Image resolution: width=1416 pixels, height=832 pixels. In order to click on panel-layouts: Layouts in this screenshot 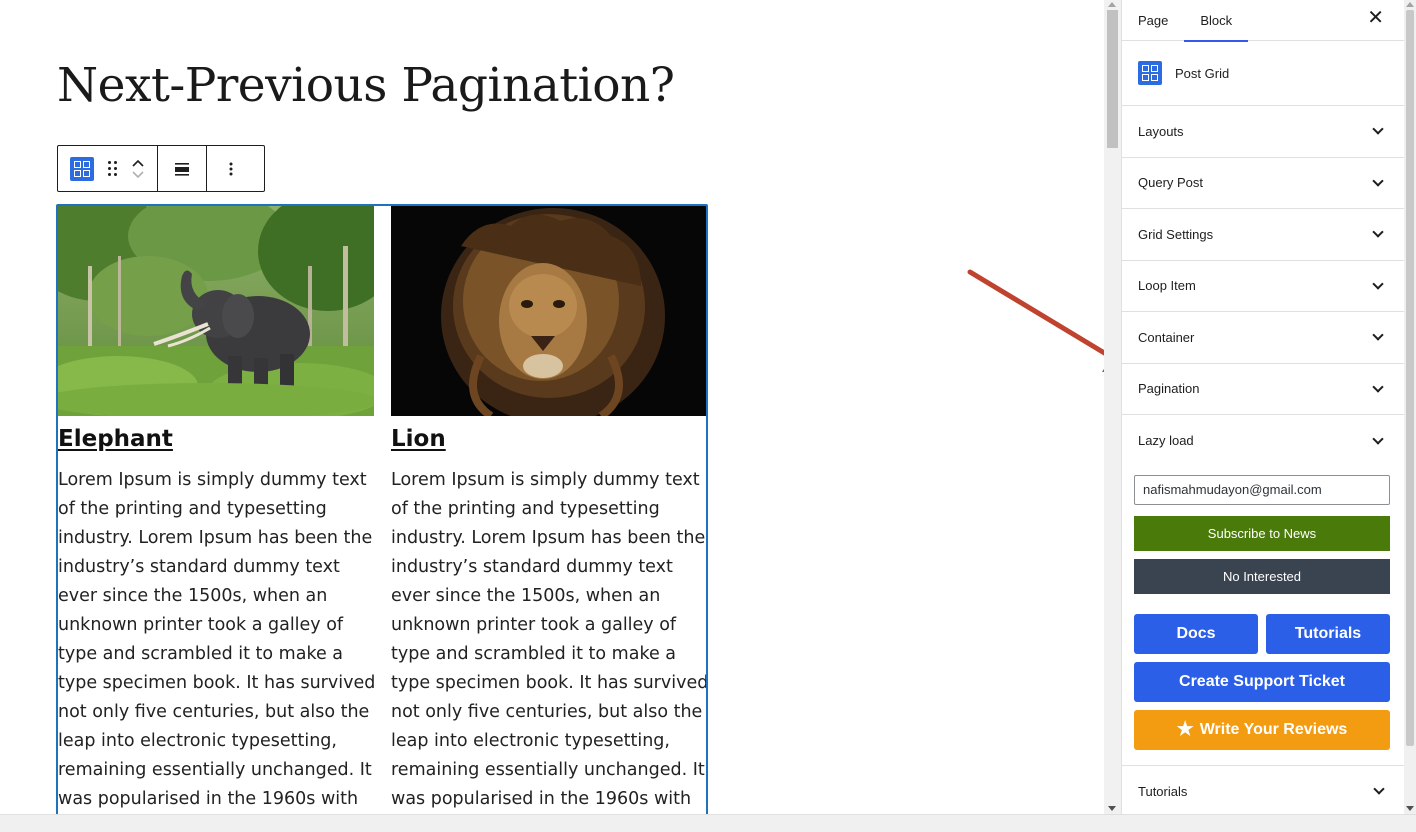, I will do `click(1263, 132)`.